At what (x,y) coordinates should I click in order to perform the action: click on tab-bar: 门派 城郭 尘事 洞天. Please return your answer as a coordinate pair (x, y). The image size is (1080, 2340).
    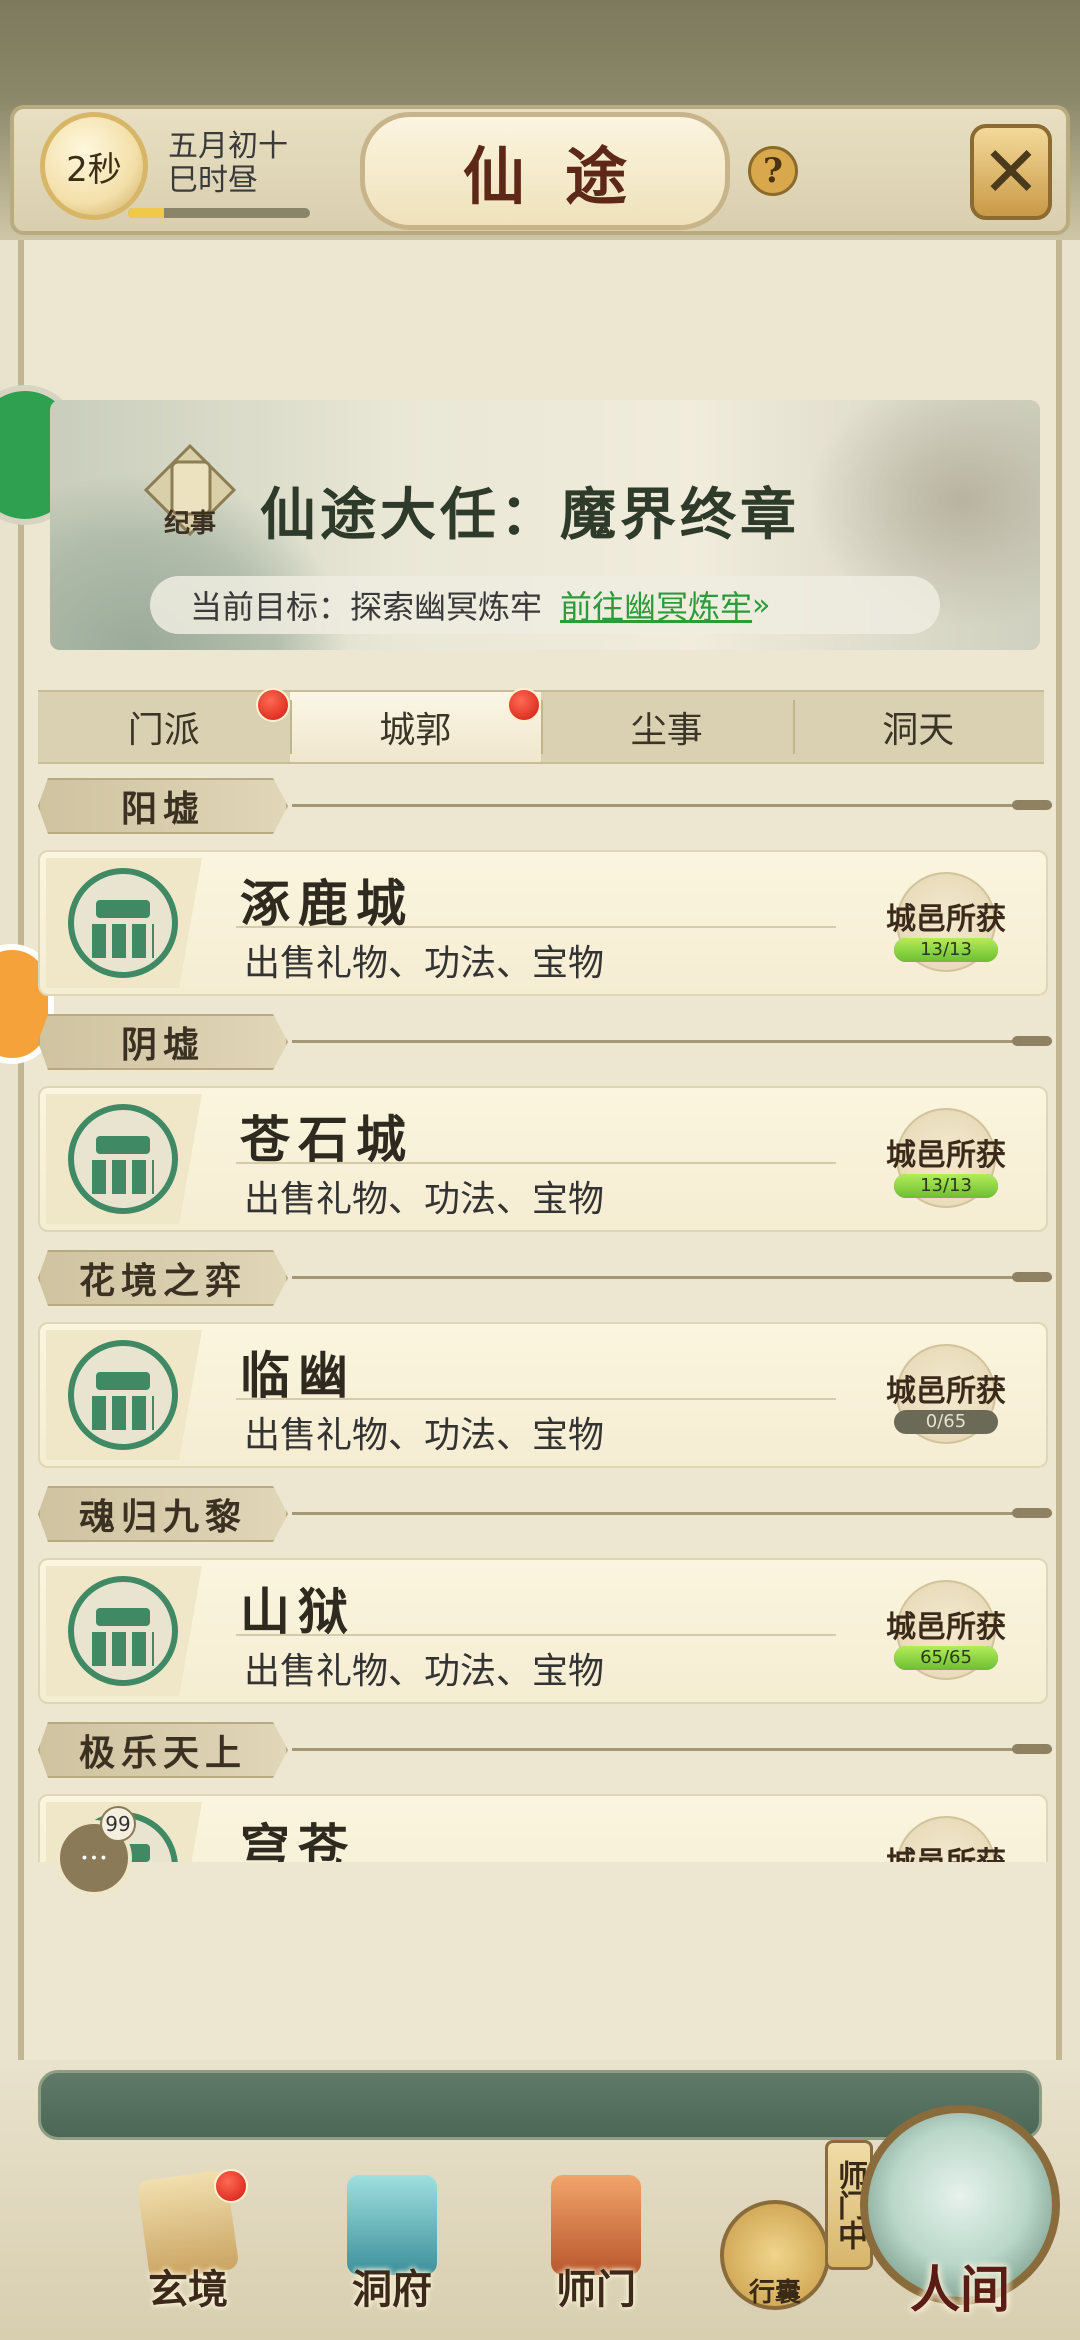
    Looking at the image, I should click on (541, 726).